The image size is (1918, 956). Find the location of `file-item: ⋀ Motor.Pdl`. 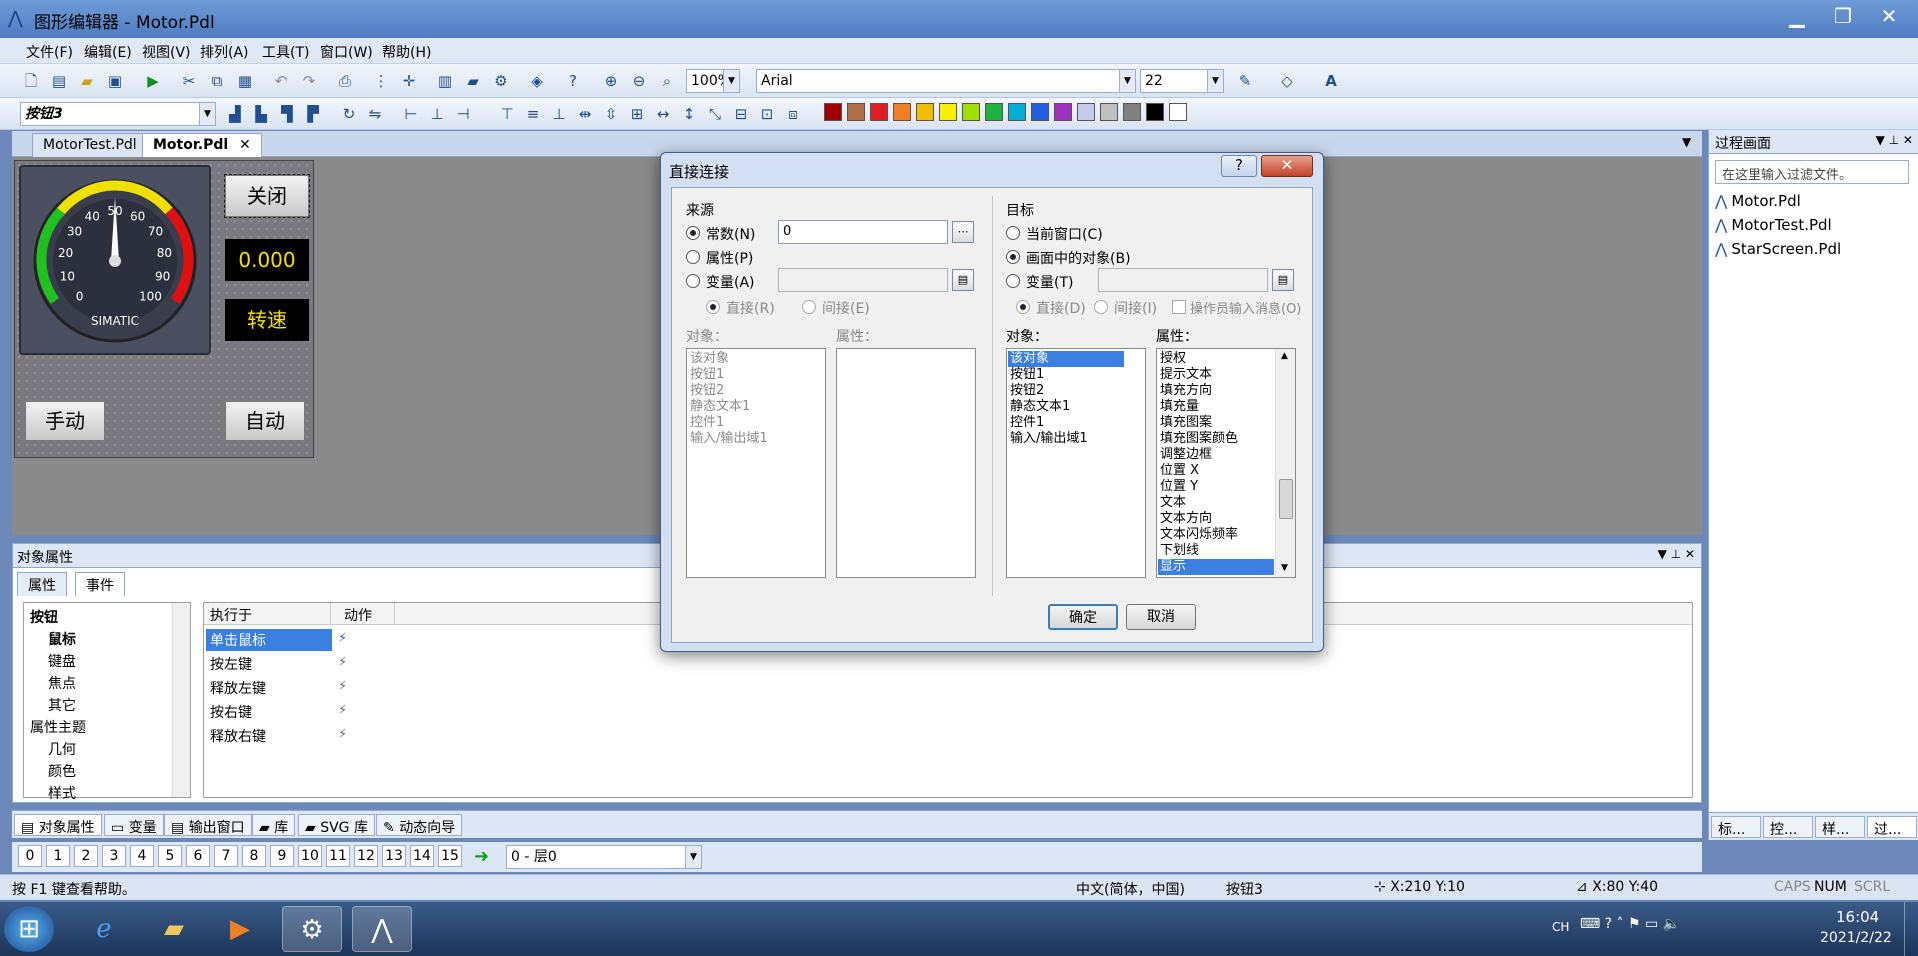

file-item: ⋀ Motor.Pdl is located at coordinates (1758, 203).